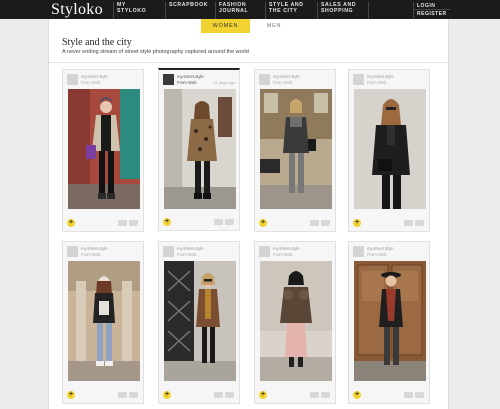  I want to click on styloko-logo: Styloko, so click(77, 10).